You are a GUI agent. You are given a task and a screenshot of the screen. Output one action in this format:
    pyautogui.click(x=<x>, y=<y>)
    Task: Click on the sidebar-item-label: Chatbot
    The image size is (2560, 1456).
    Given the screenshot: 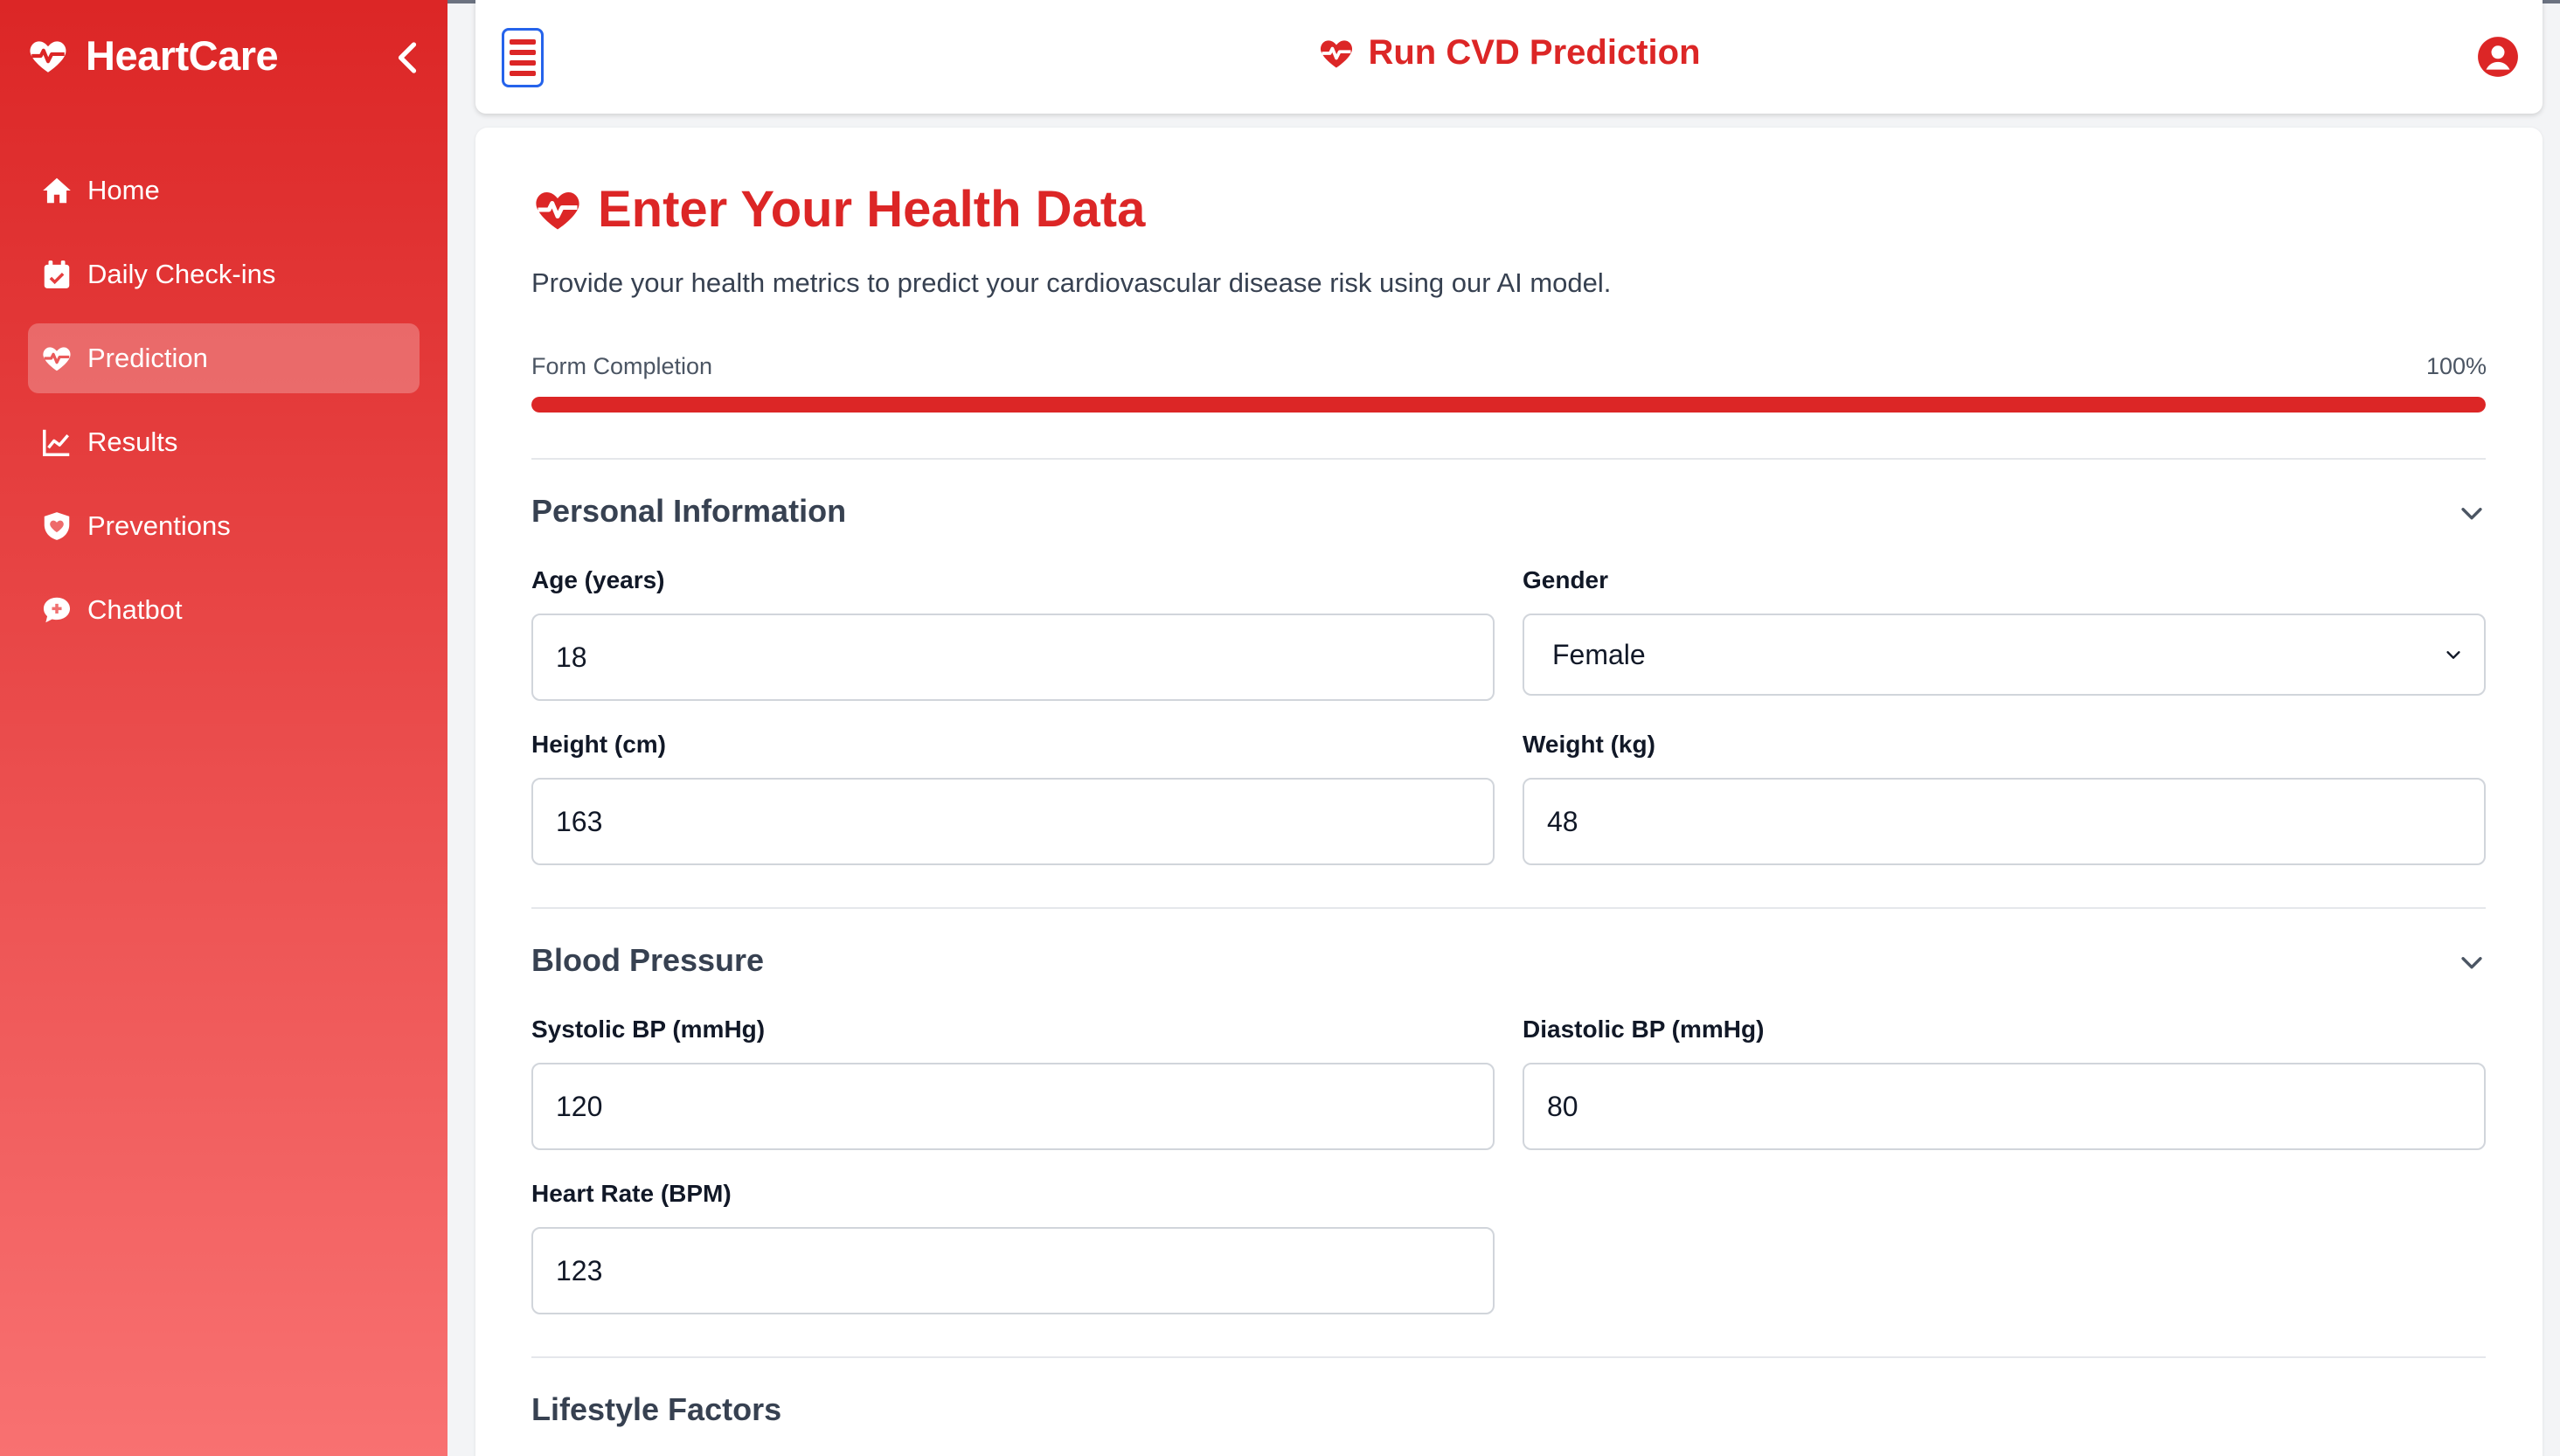 What is the action you would take?
    pyautogui.click(x=135, y=609)
    